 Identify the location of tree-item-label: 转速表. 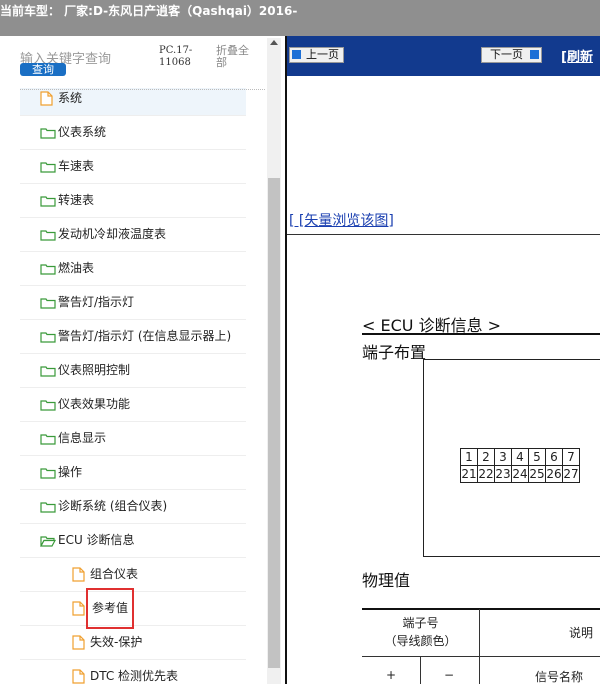
(76, 200).